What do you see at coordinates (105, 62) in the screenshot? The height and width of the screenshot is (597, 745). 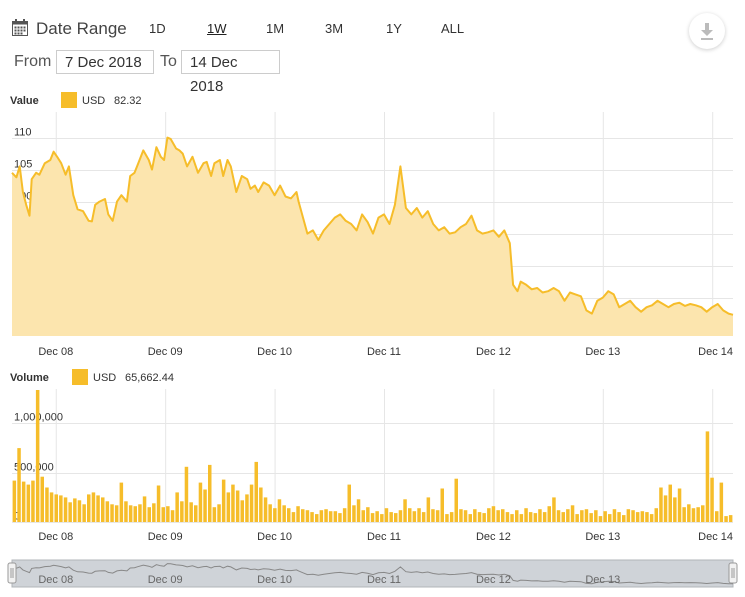 I see `from-date-input: 7 Dec 2018` at bounding box center [105, 62].